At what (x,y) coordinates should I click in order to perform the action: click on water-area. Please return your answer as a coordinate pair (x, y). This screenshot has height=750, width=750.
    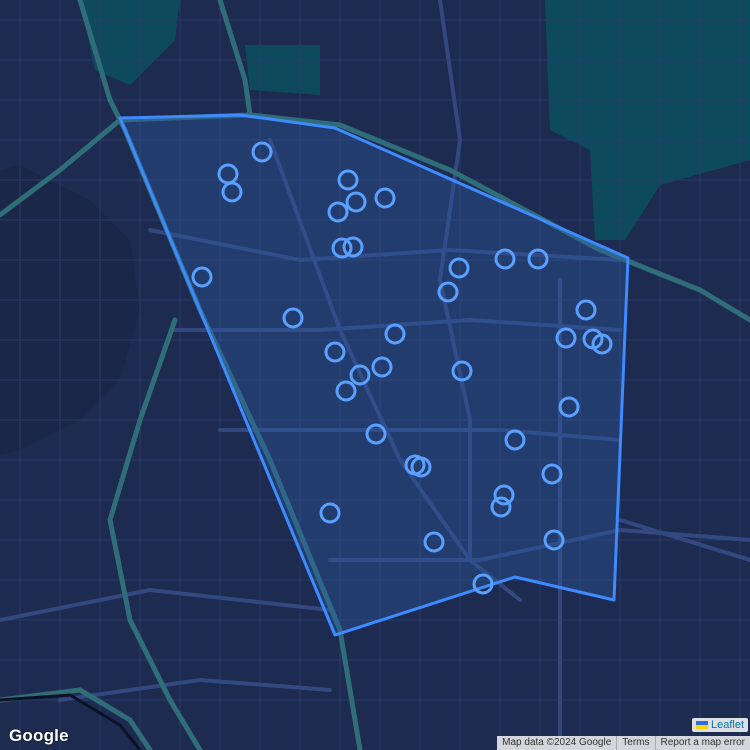
    Looking at the image, I should click on (282, 70).